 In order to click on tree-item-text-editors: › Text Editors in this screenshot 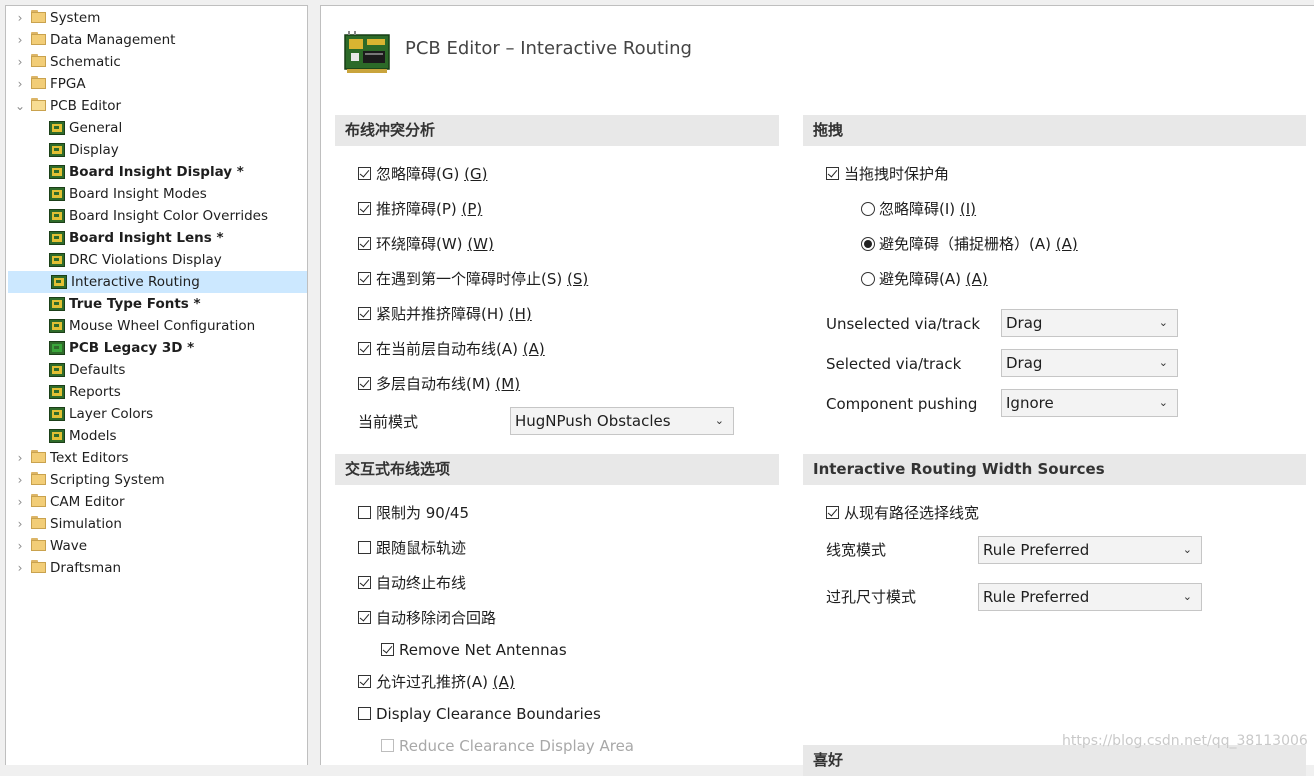, I will do `click(156, 458)`.